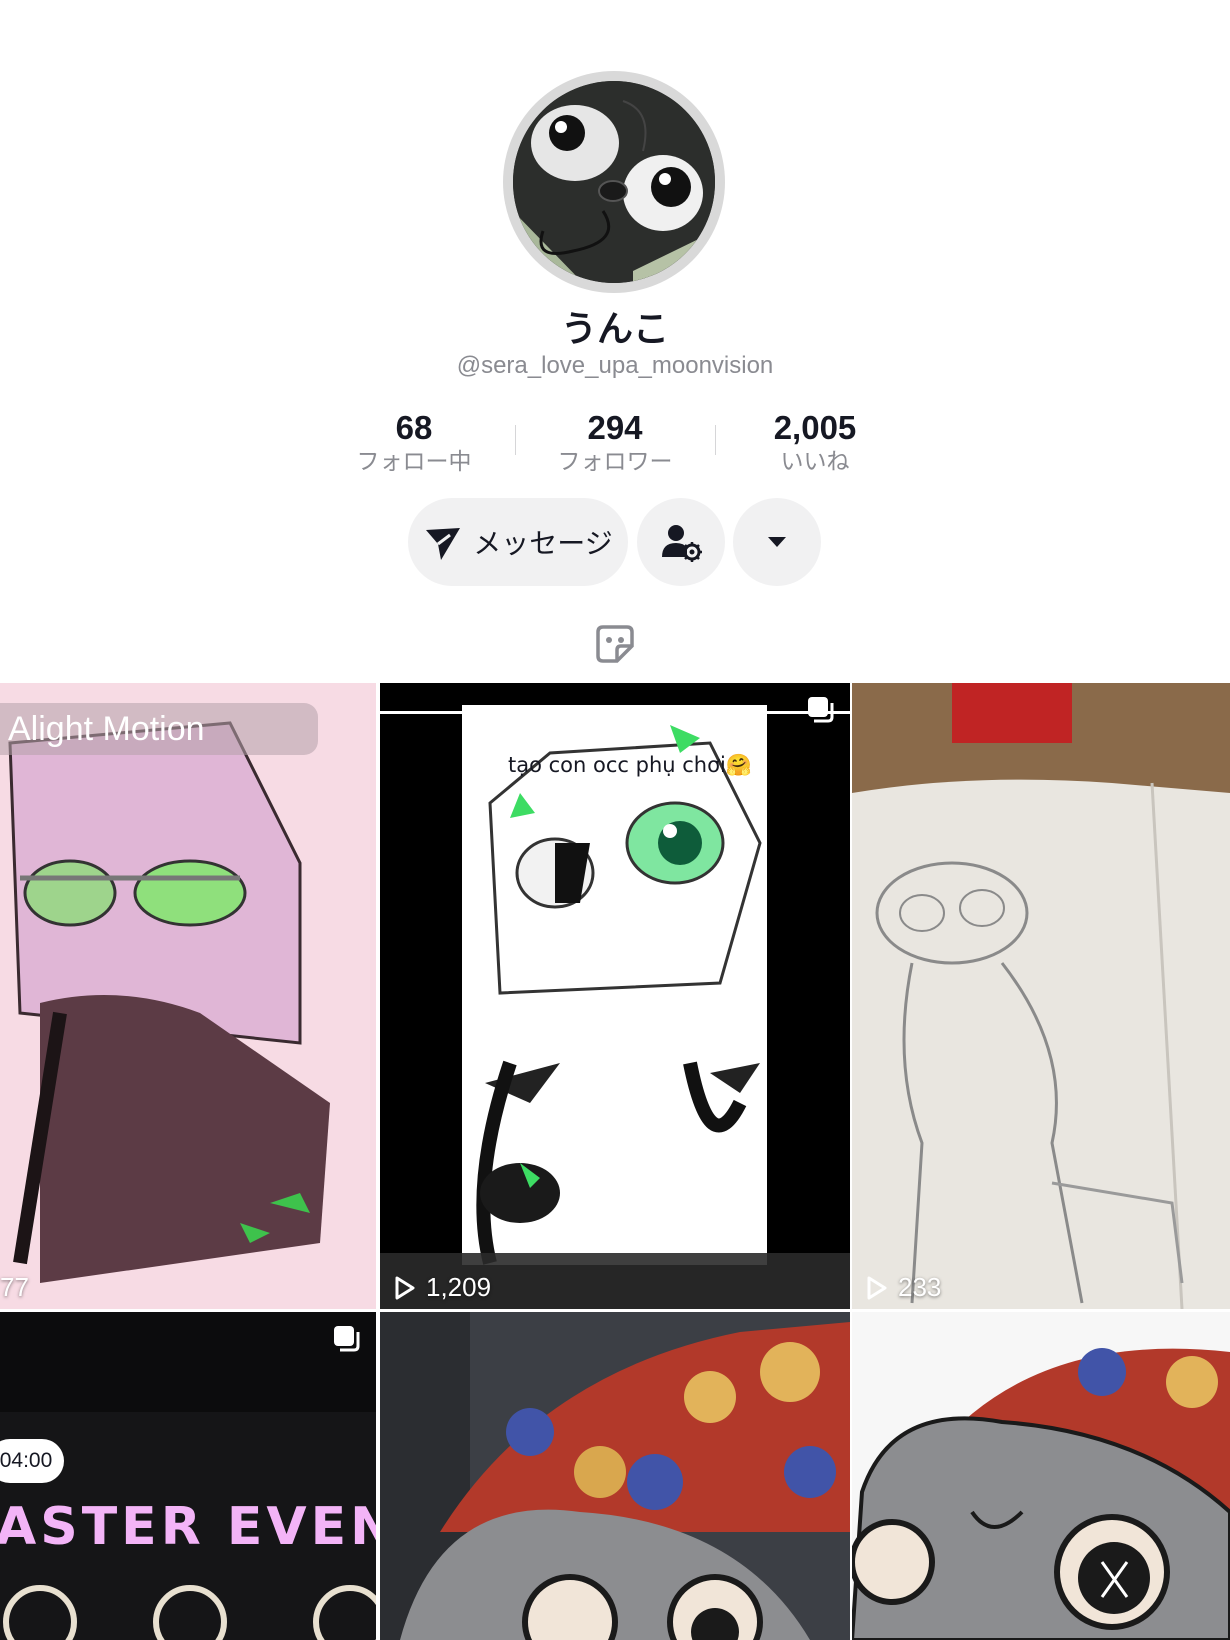 This screenshot has height=1640, width=1230. I want to click on caret-down-icon, so click(777, 542).